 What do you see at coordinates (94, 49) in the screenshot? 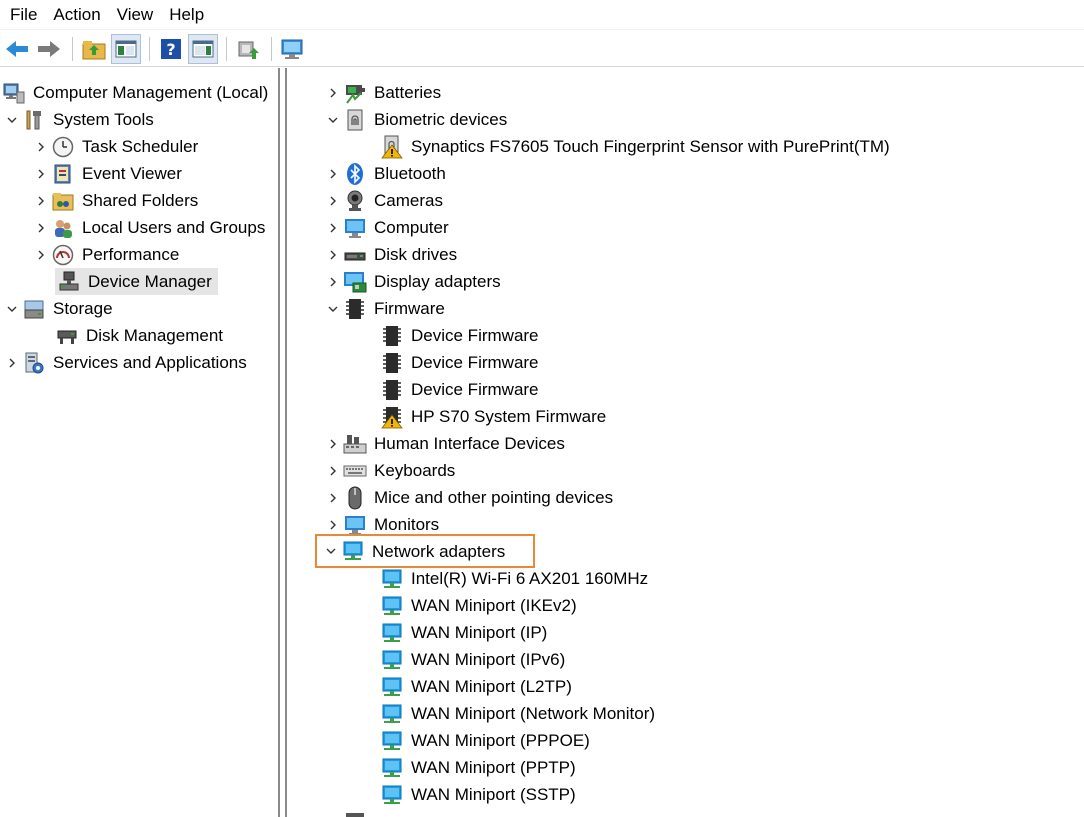
I see `up-folder-button` at bounding box center [94, 49].